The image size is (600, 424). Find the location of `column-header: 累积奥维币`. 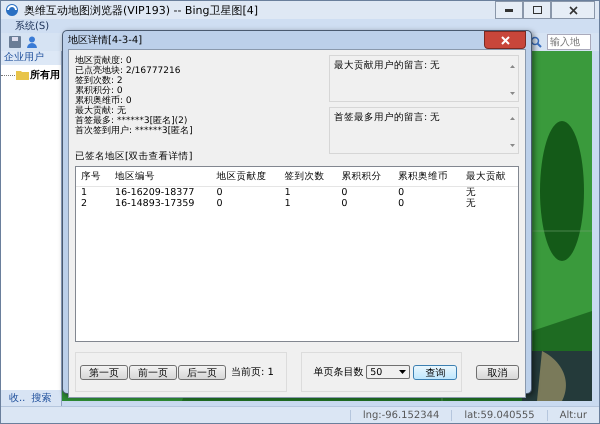

column-header: 累积奥维币 is located at coordinates (427, 176).